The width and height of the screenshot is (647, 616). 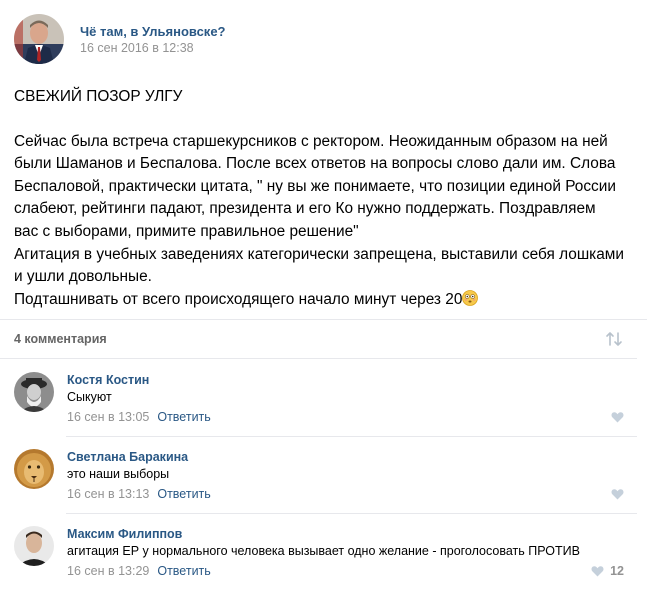 What do you see at coordinates (318, 339) in the screenshot?
I see `comments-header: 4 комментария` at bounding box center [318, 339].